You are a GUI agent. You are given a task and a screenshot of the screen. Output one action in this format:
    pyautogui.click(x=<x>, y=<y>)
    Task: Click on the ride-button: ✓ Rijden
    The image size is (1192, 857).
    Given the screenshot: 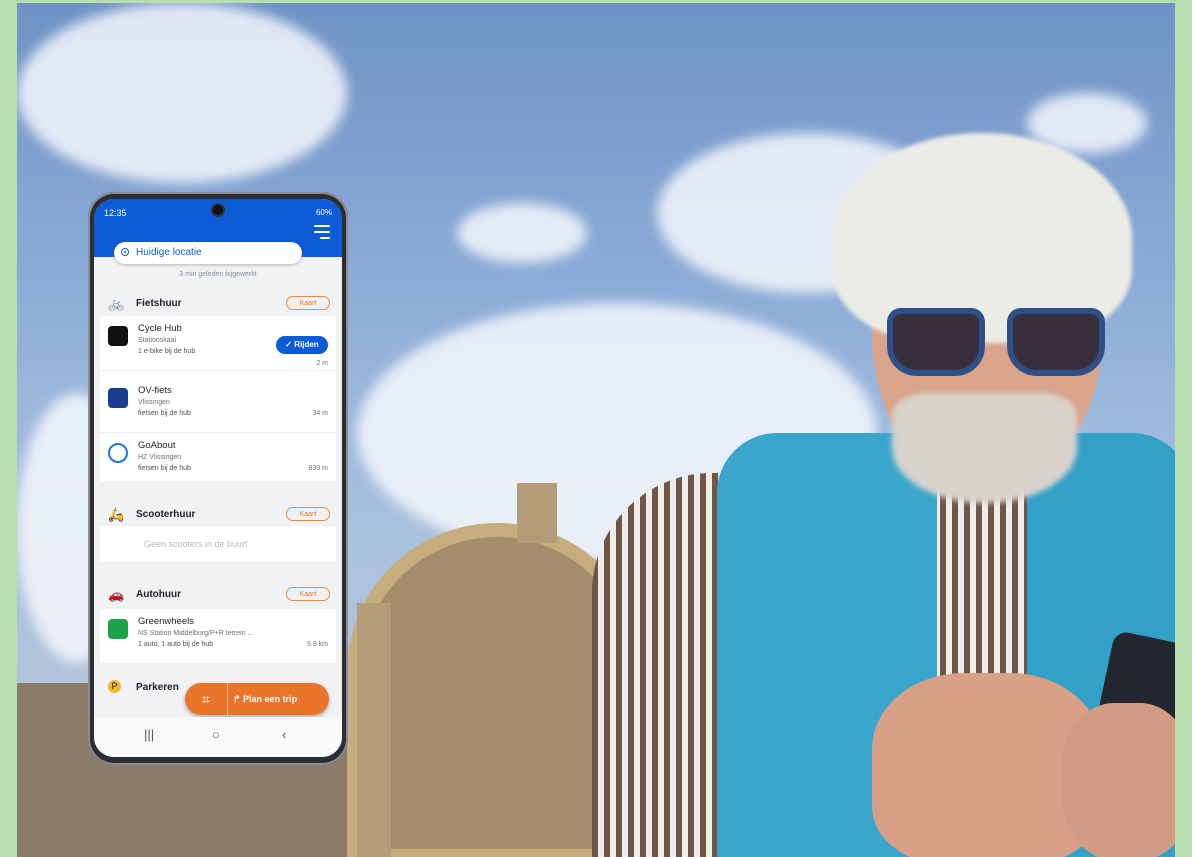 What is the action you would take?
    pyautogui.click(x=302, y=345)
    